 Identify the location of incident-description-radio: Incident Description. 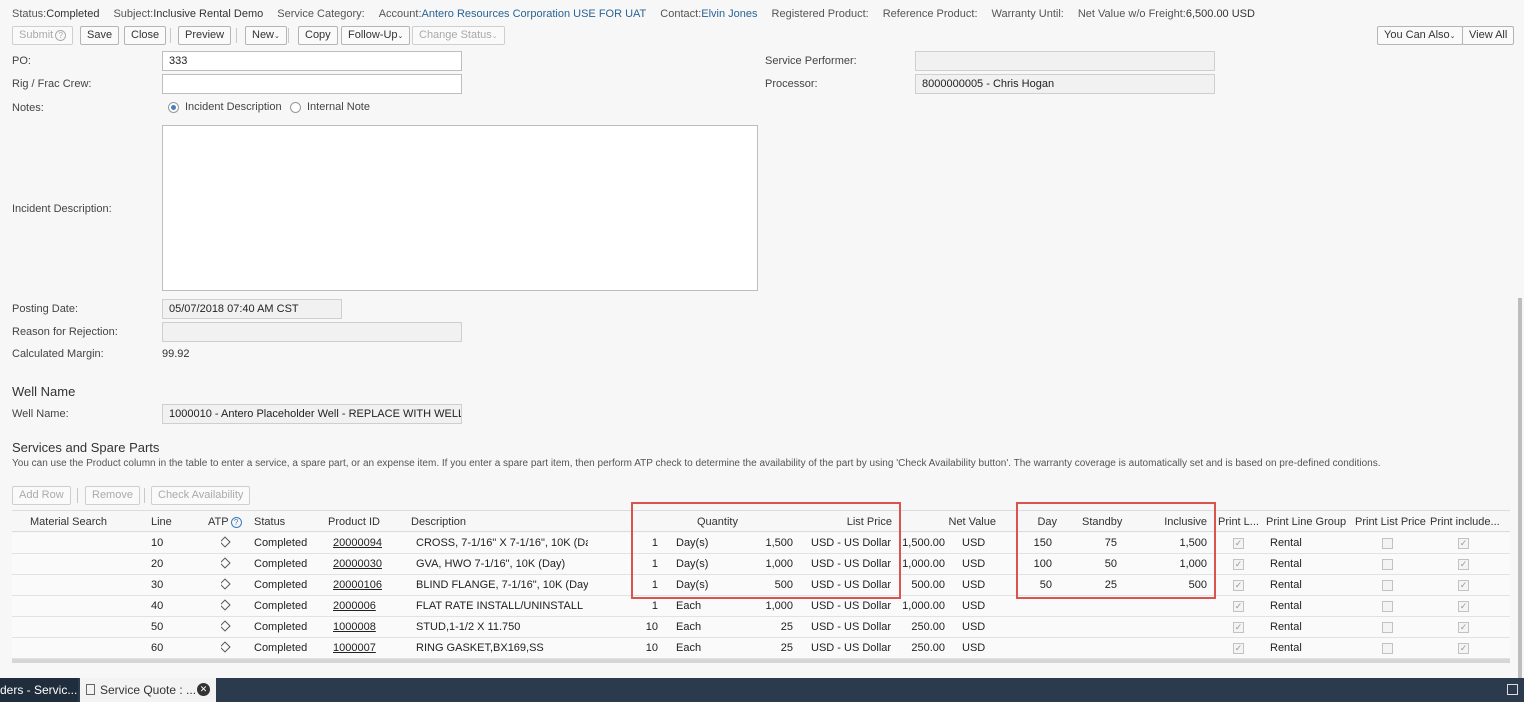
(225, 107).